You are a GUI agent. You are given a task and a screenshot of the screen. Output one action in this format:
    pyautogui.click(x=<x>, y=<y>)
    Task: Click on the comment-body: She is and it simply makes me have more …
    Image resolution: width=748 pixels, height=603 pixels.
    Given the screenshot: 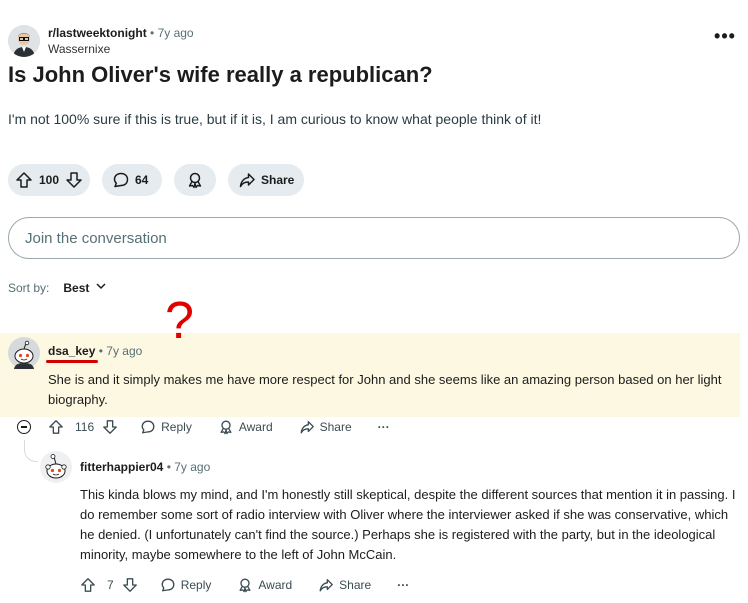 What is the action you would take?
    pyautogui.click(x=385, y=389)
    